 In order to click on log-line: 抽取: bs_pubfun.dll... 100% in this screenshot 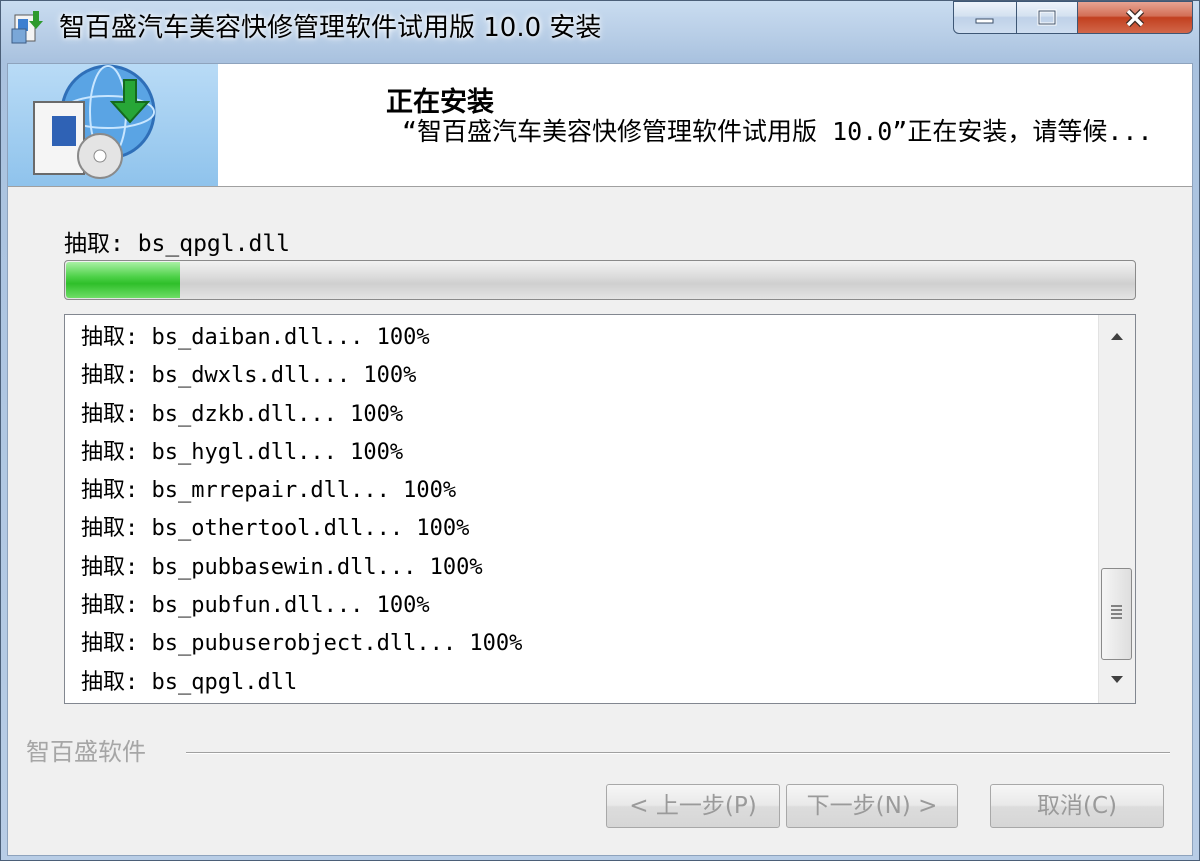, I will do `click(255, 606)`.